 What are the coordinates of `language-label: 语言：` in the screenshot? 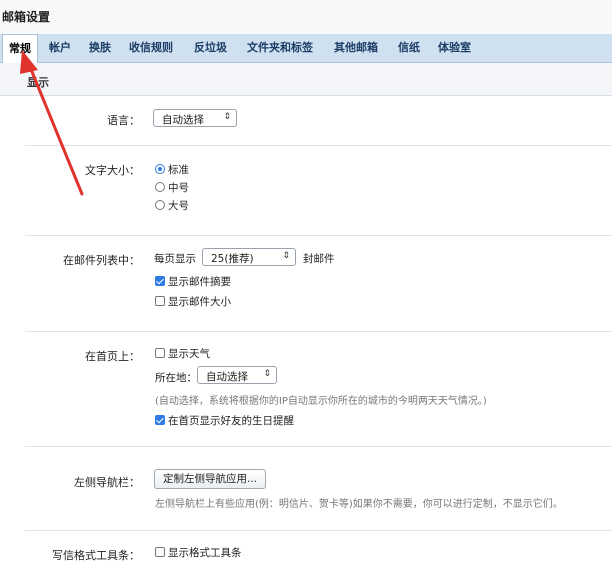 It's located at (123, 120).